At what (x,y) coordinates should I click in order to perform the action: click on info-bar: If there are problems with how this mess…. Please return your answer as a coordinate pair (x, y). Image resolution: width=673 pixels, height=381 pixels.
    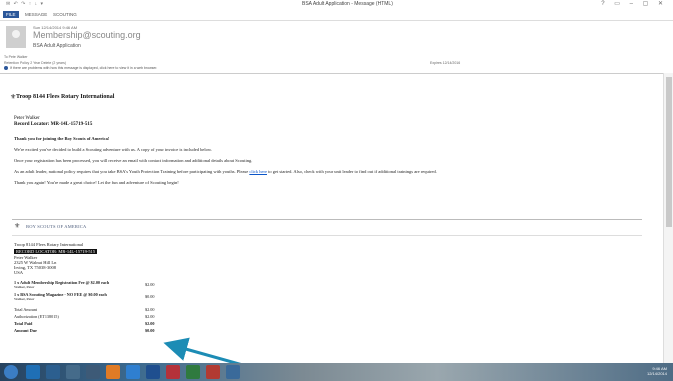
    Looking at the image, I should click on (81, 68).